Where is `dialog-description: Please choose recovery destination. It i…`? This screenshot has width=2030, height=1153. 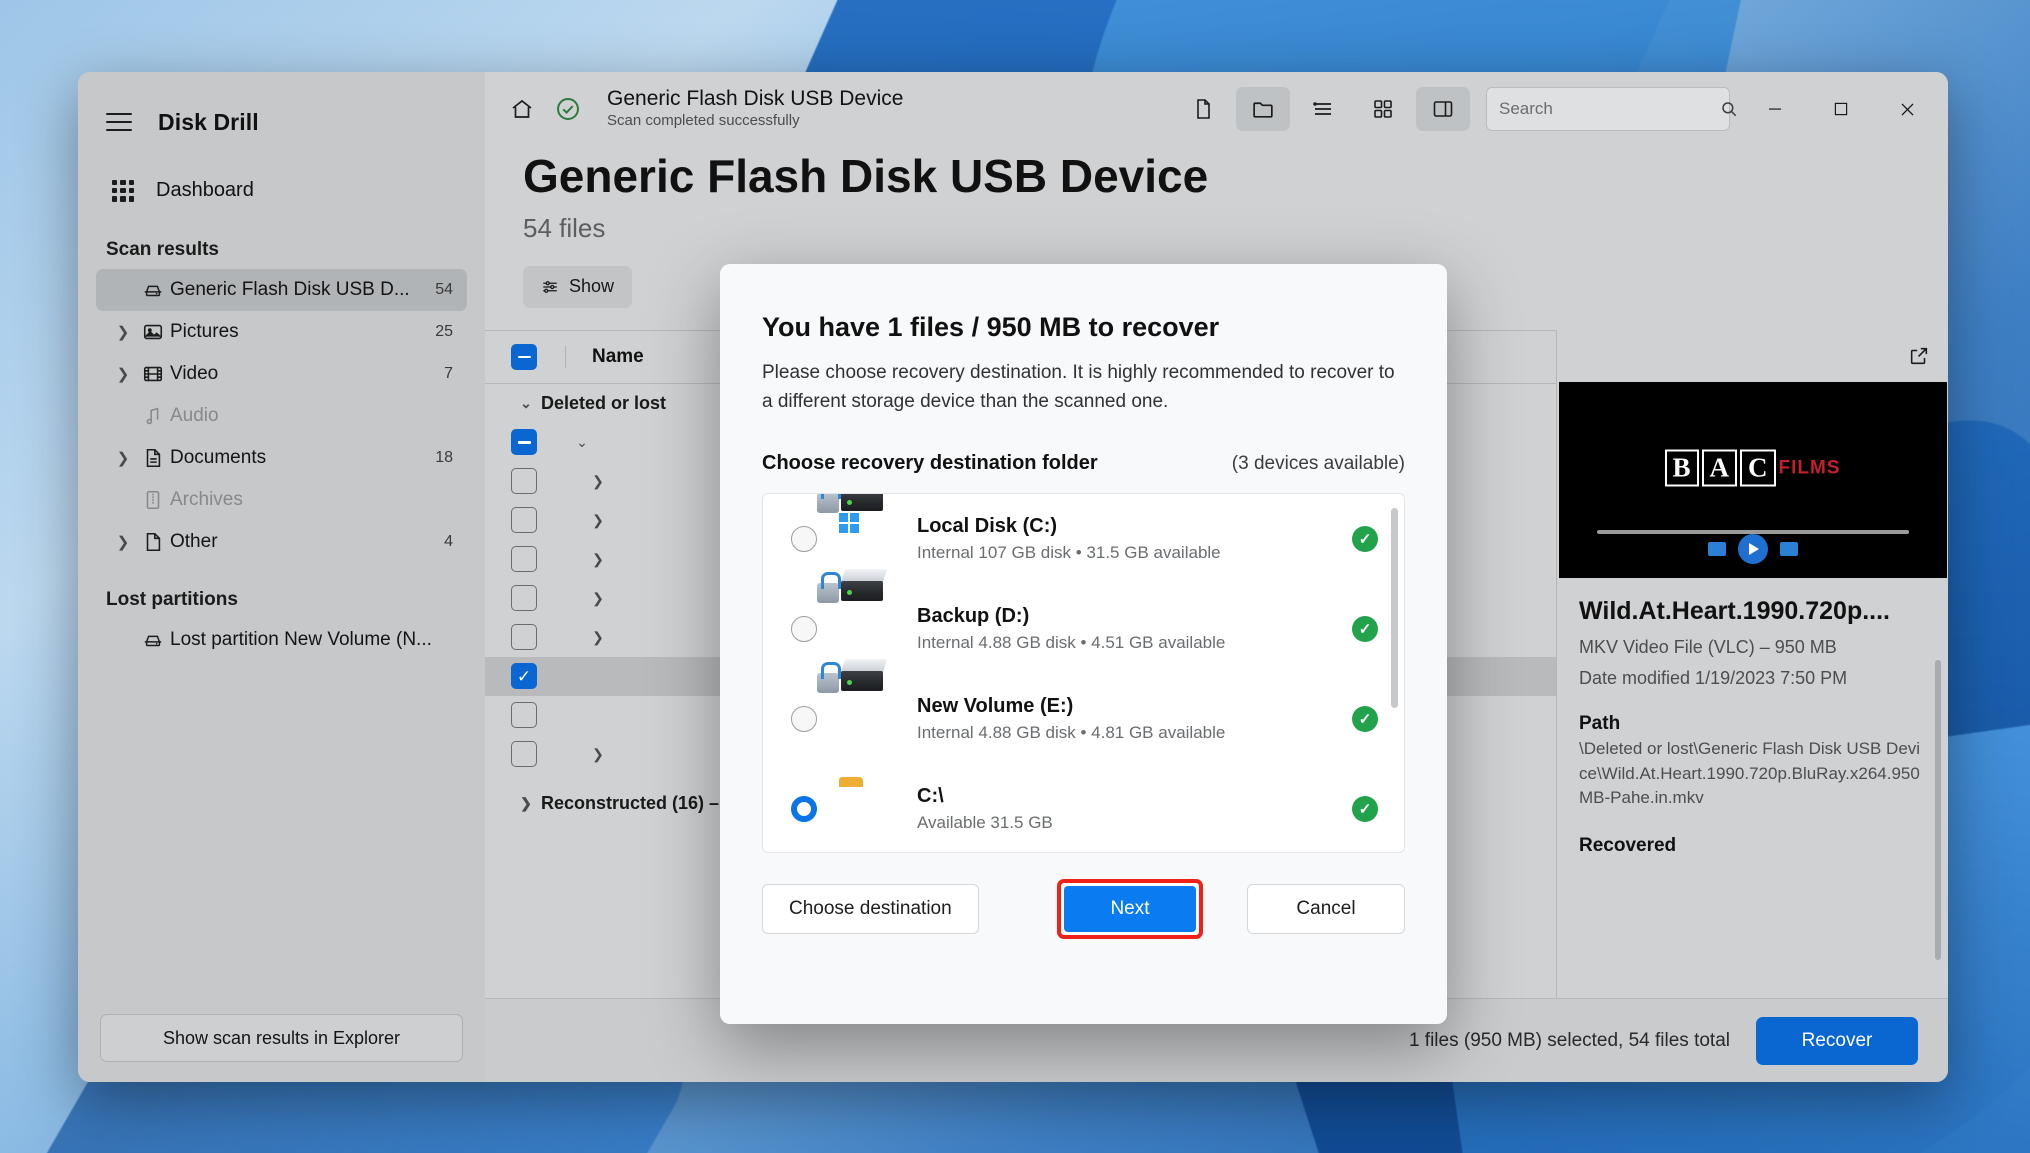 dialog-description: Please choose recovery destination. It i… is located at coordinates (1078, 387).